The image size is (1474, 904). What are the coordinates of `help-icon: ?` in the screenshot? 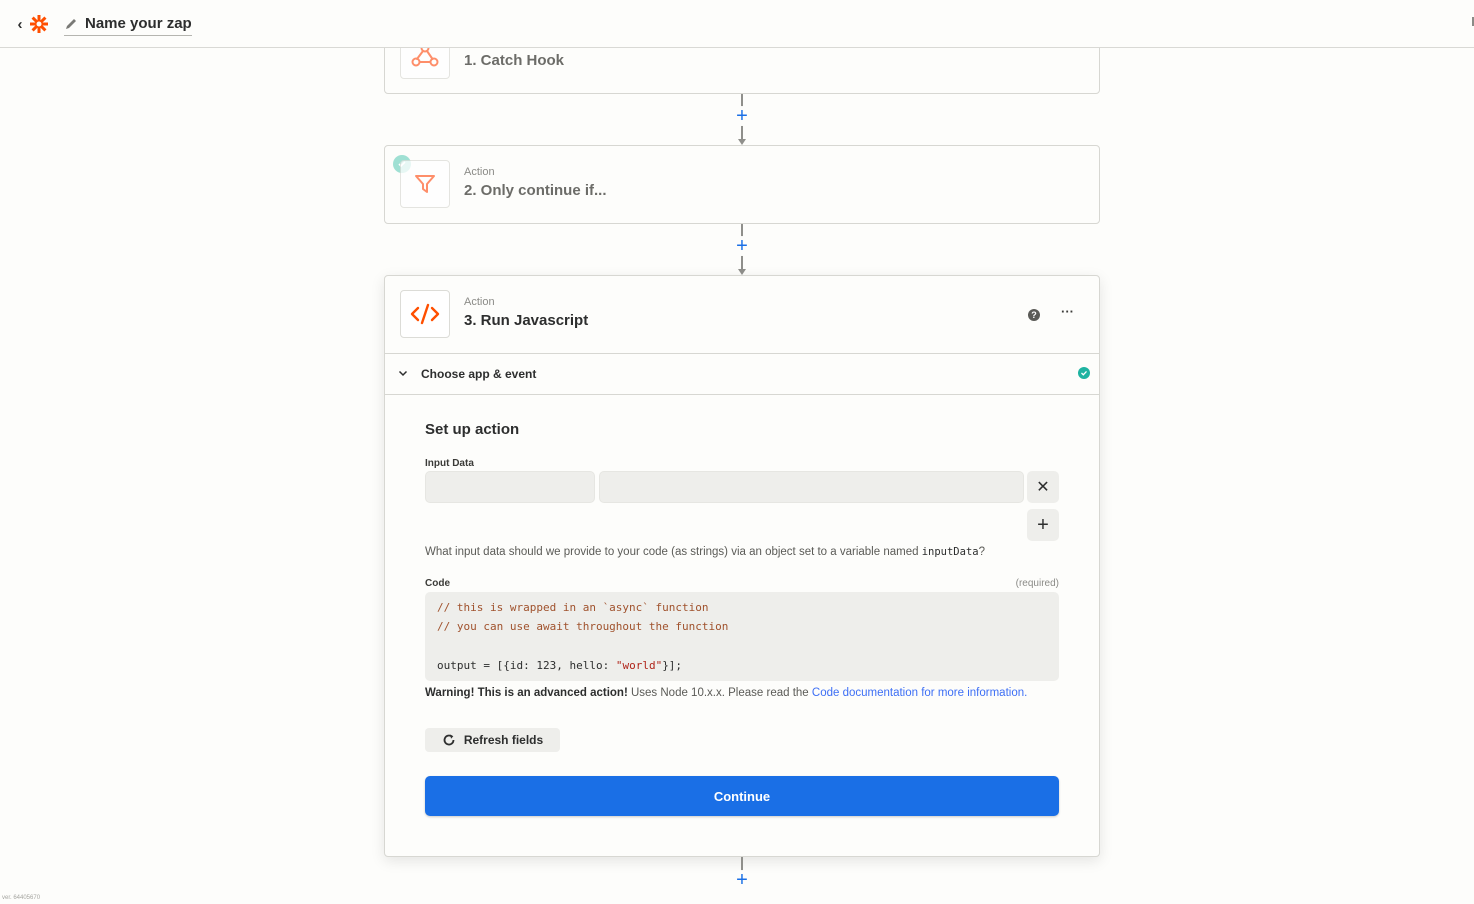 It's located at (1034, 315).